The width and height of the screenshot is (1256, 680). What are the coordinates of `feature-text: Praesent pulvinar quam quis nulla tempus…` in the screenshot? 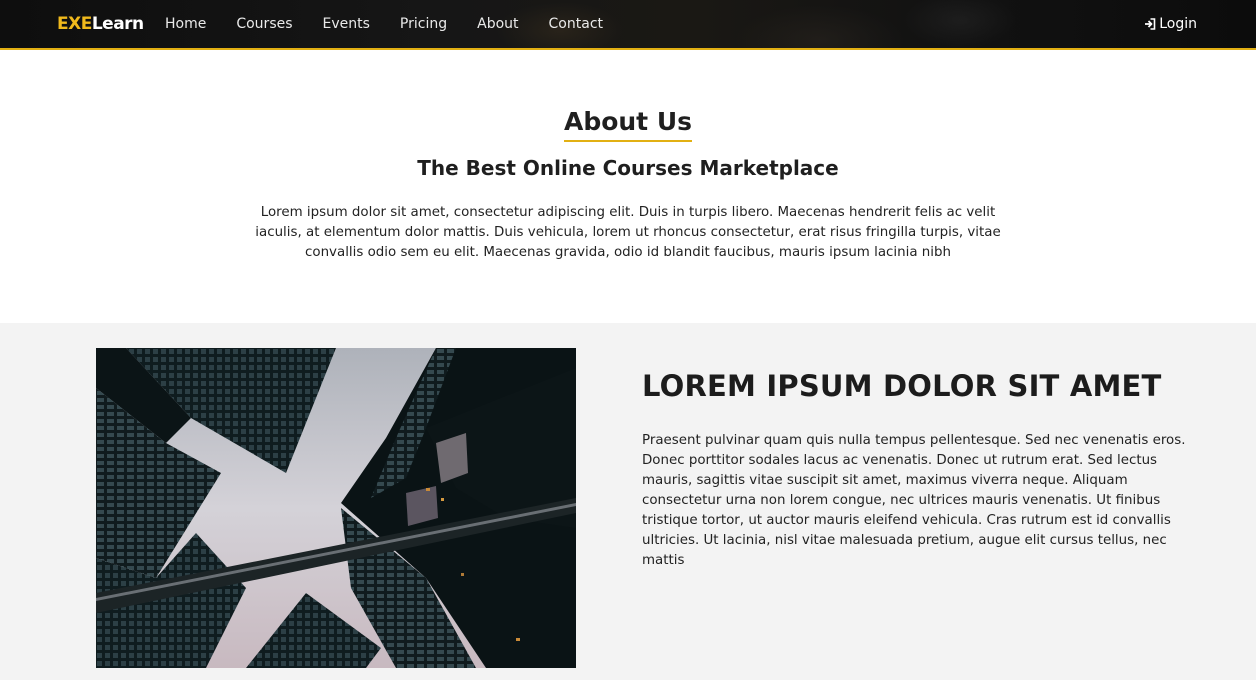 It's located at (914, 500).